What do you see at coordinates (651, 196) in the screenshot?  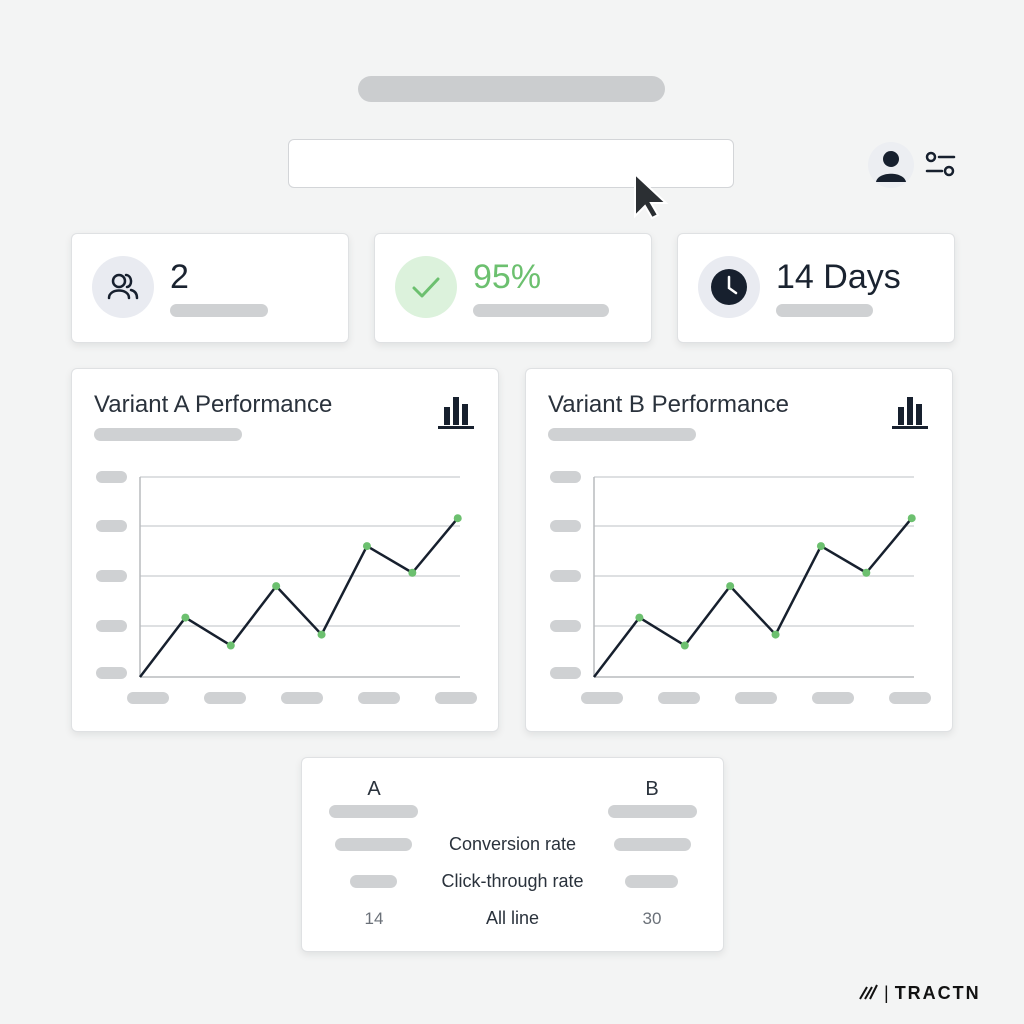 I see `cursor-icon` at bounding box center [651, 196].